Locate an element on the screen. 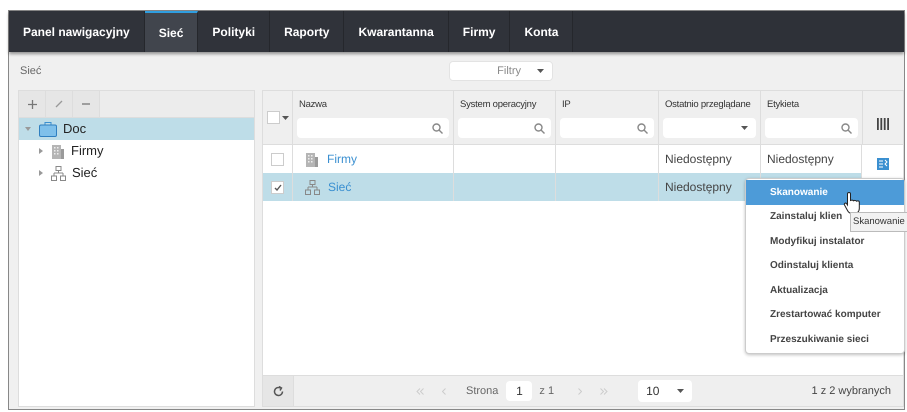 The image size is (907, 412). page-count: z 1 is located at coordinates (546, 391).